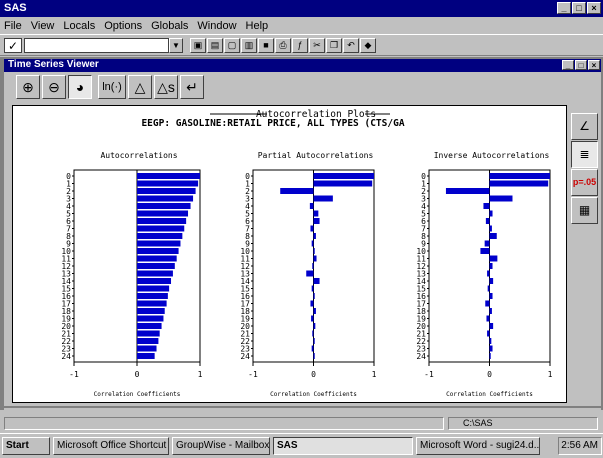 Image resolution: width=603 pixels, height=458 pixels. Describe the element at coordinates (351, 45) in the screenshot. I see `undo-icon: ↶` at that location.